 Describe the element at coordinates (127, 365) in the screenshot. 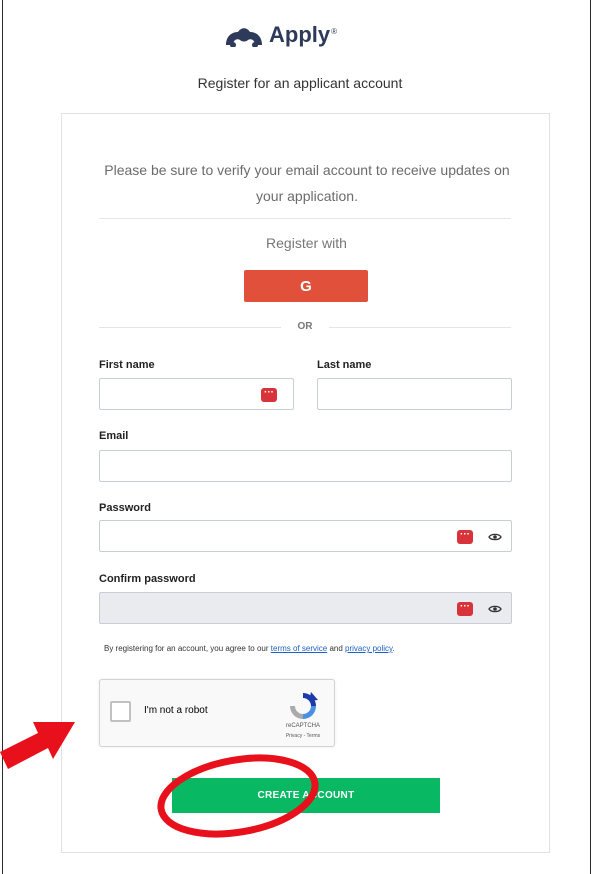

I see `first-name-label: First name` at that location.